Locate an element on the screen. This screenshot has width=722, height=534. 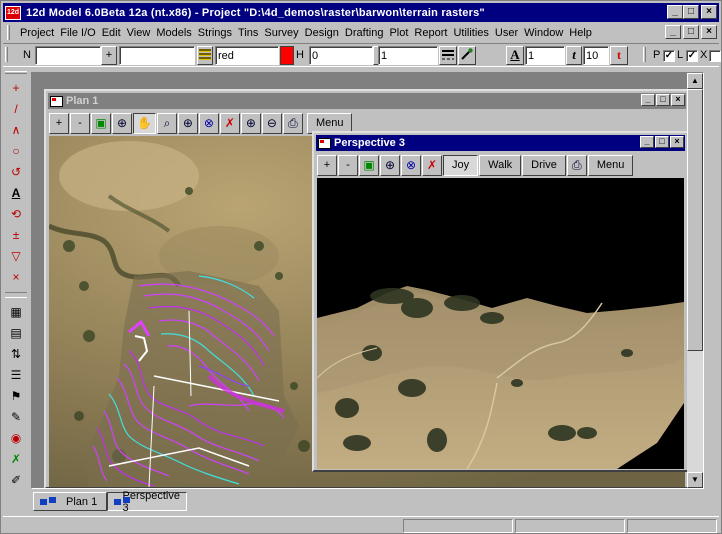
menu-project: Project is located at coordinates (37, 33).